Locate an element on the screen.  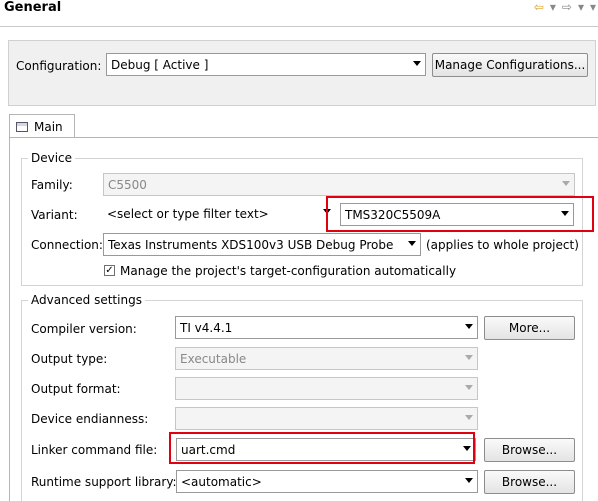
runtime-support-library-select: <automatic> is located at coordinates (327, 481).